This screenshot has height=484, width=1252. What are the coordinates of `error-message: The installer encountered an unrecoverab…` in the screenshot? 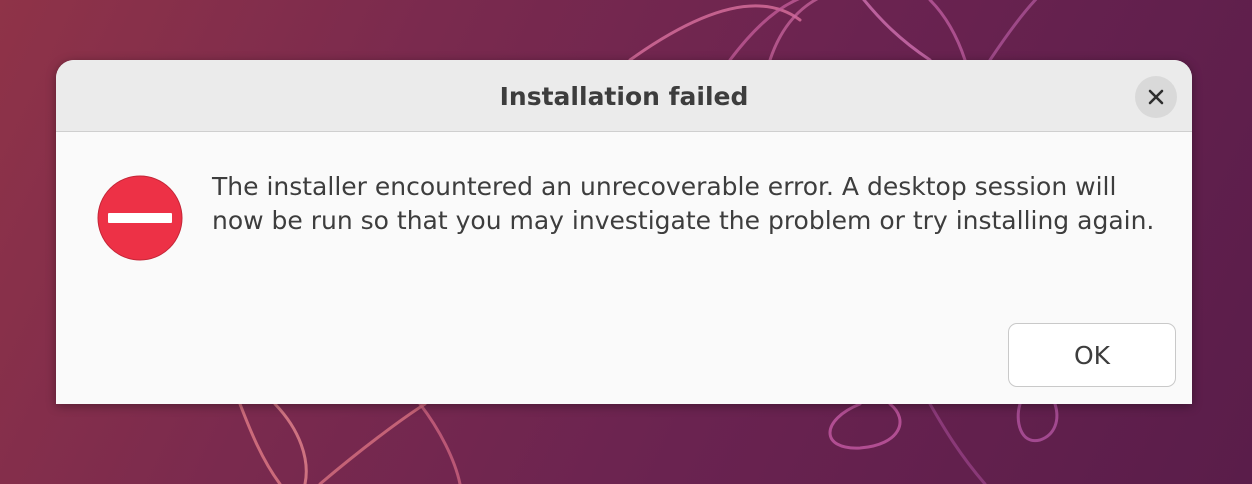 It's located at (683, 203).